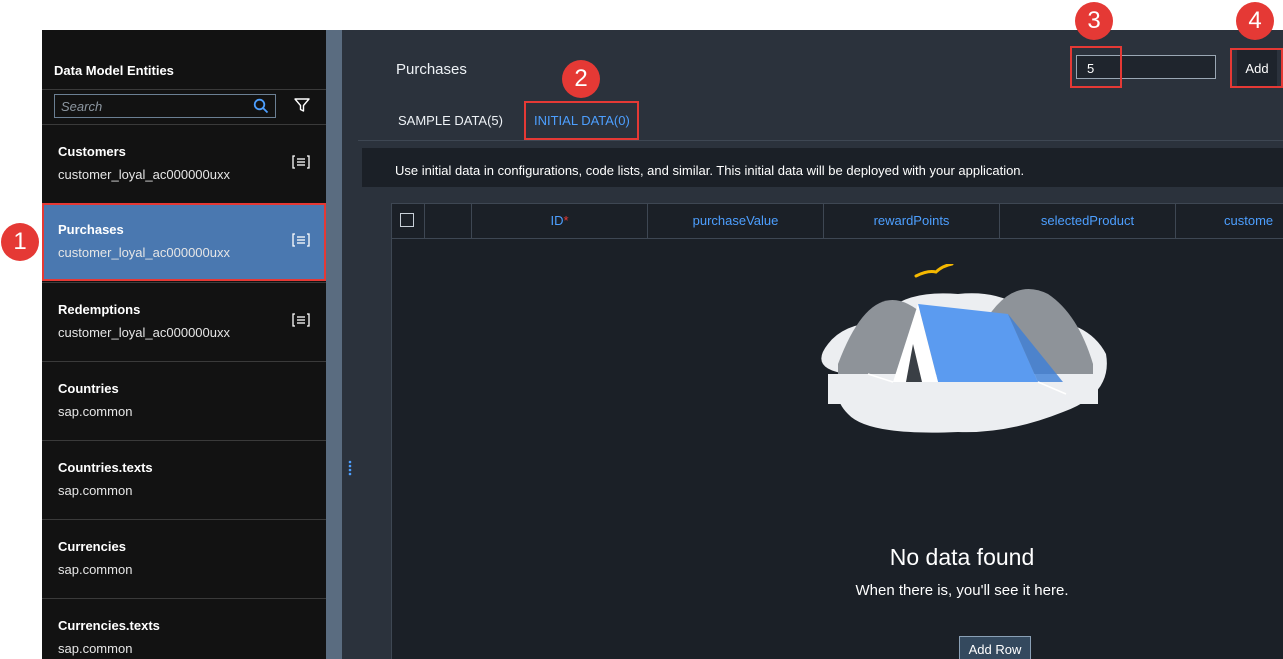 This screenshot has width=1283, height=659. What do you see at coordinates (350, 470) in the screenshot?
I see `resize-grip-icon` at bounding box center [350, 470].